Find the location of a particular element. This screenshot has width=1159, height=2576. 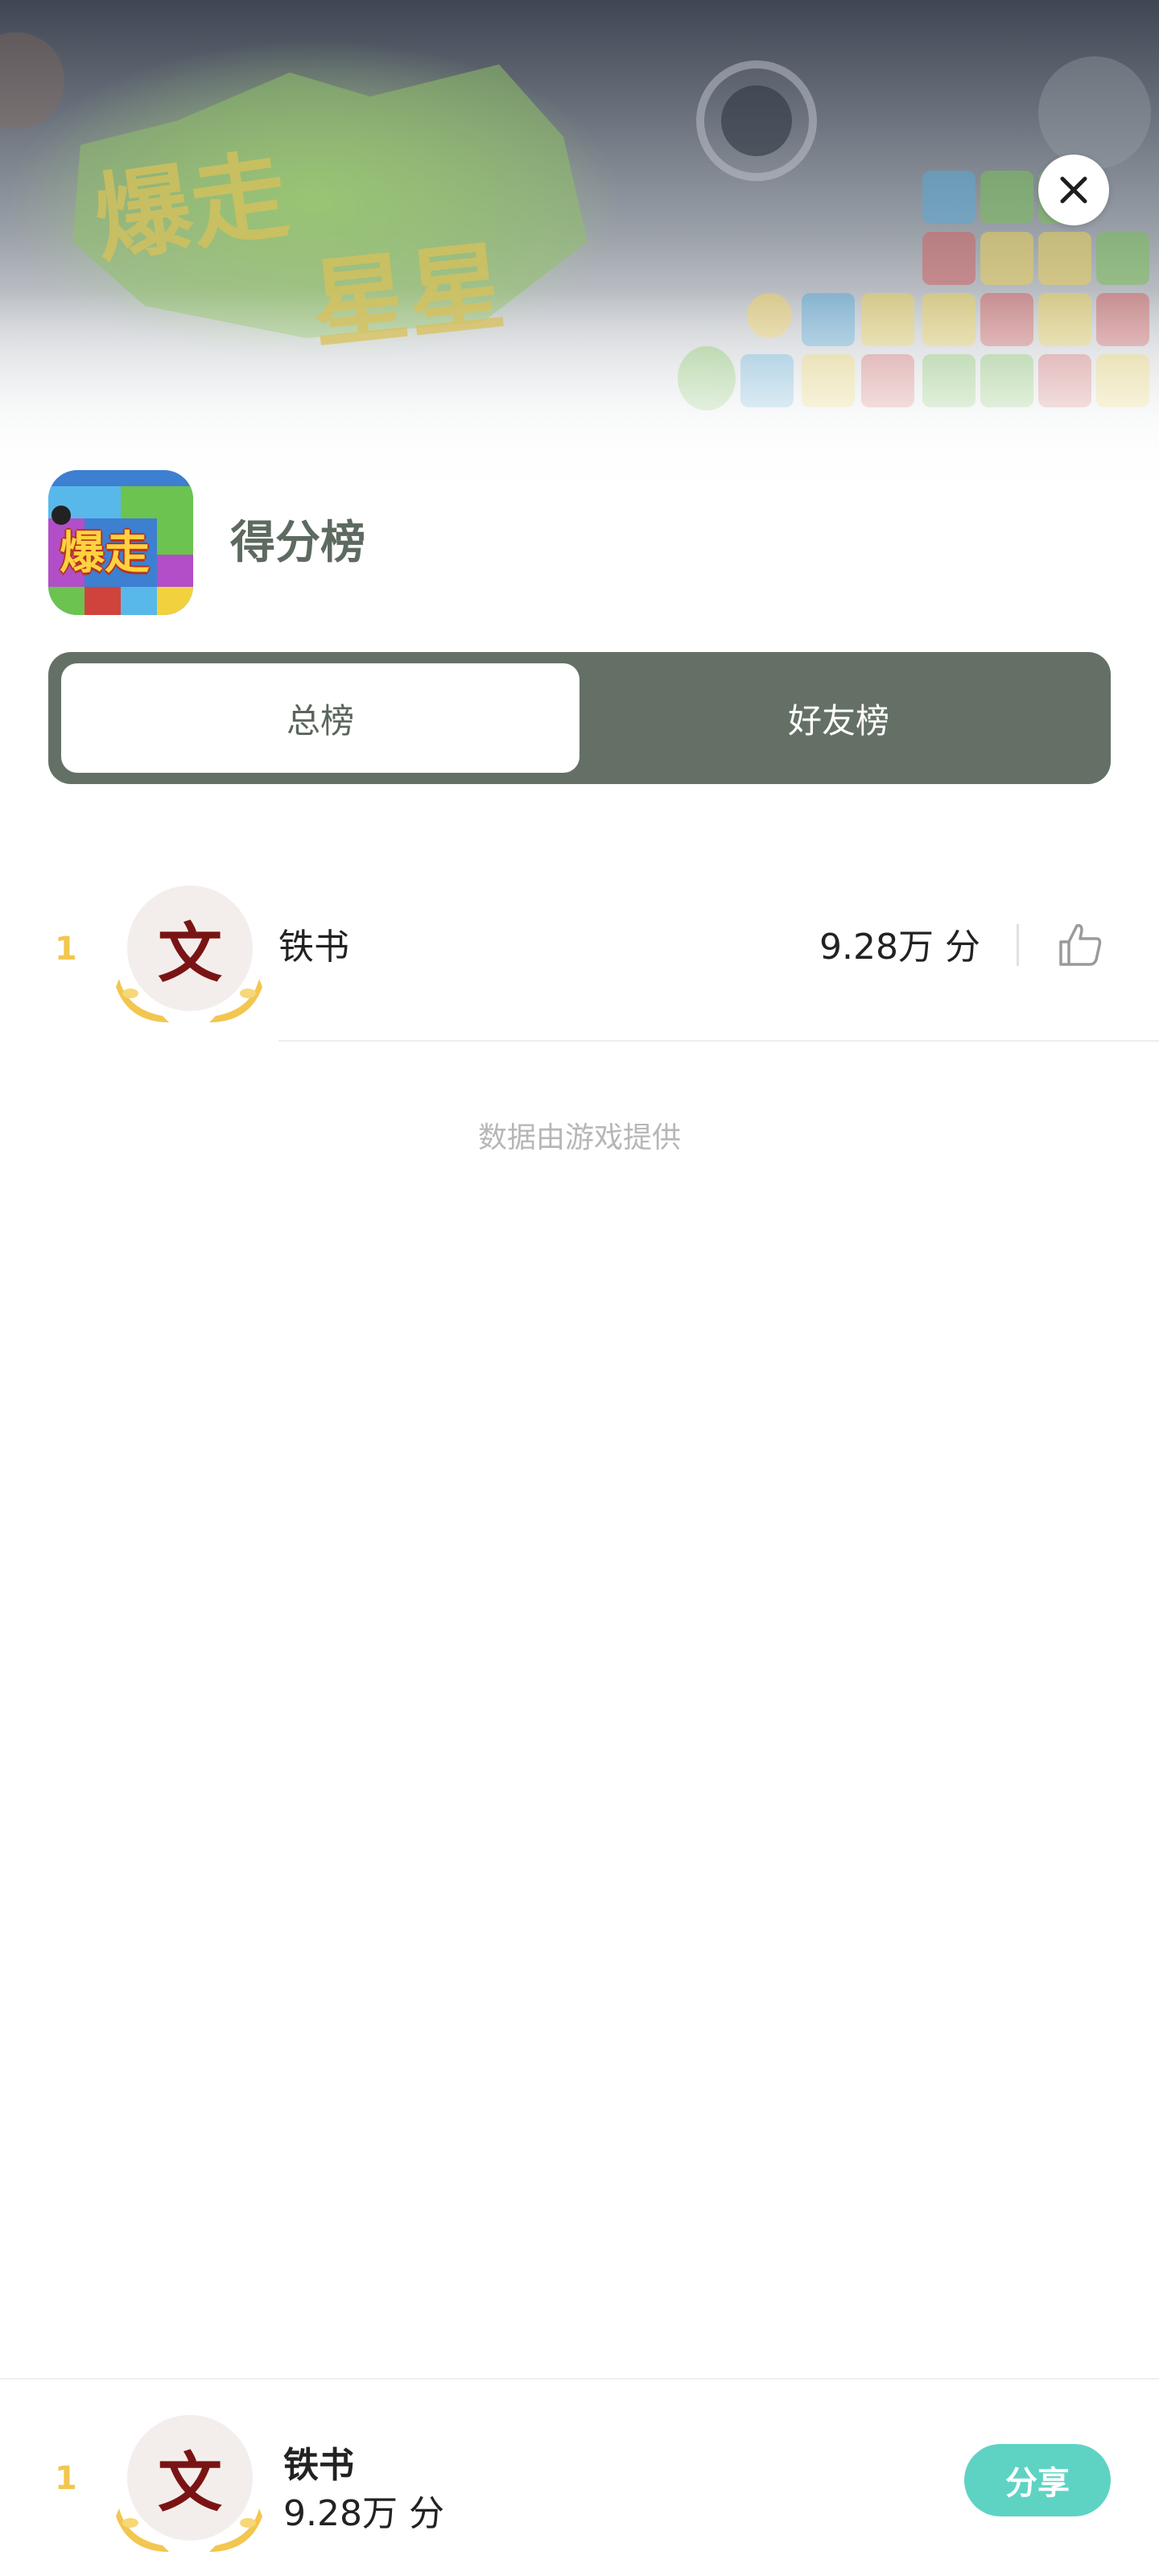

my-rank-bar: 1 文 铁书 9.28万 分 分享 is located at coordinates (579, 2477).